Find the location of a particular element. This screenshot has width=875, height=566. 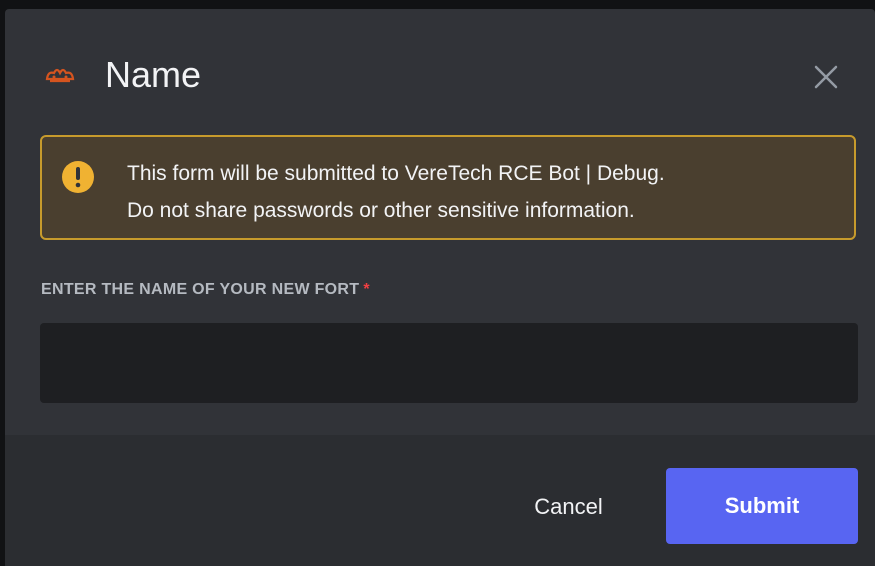

required-marker: * is located at coordinates (366, 289).